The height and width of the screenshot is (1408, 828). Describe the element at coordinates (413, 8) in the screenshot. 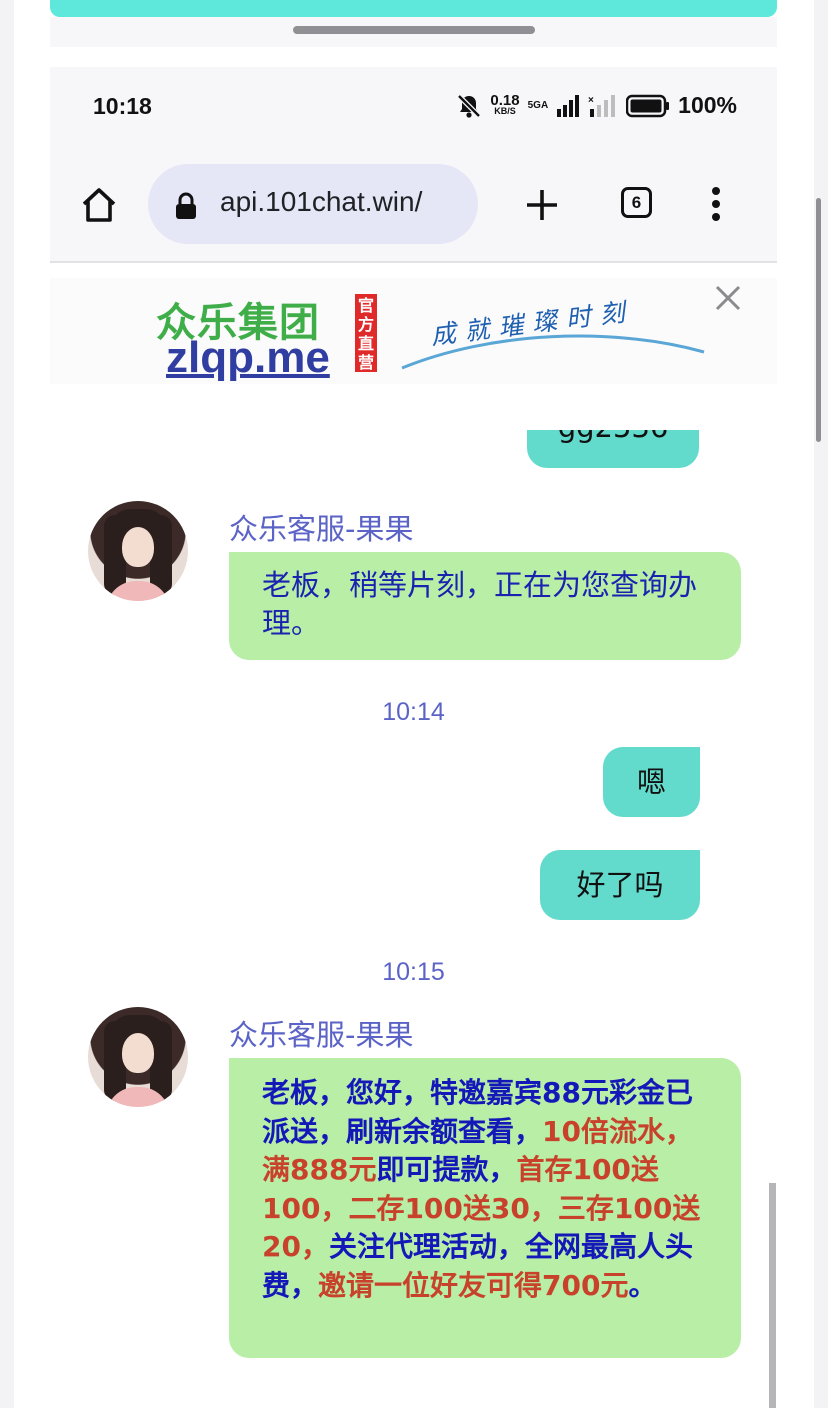

I see `previous-screen-strip` at that location.